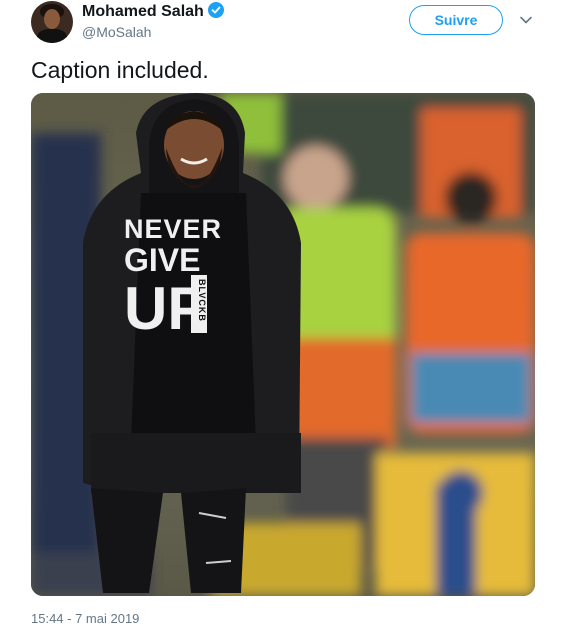 This screenshot has width=565, height=626. I want to click on avatar, so click(52, 22).